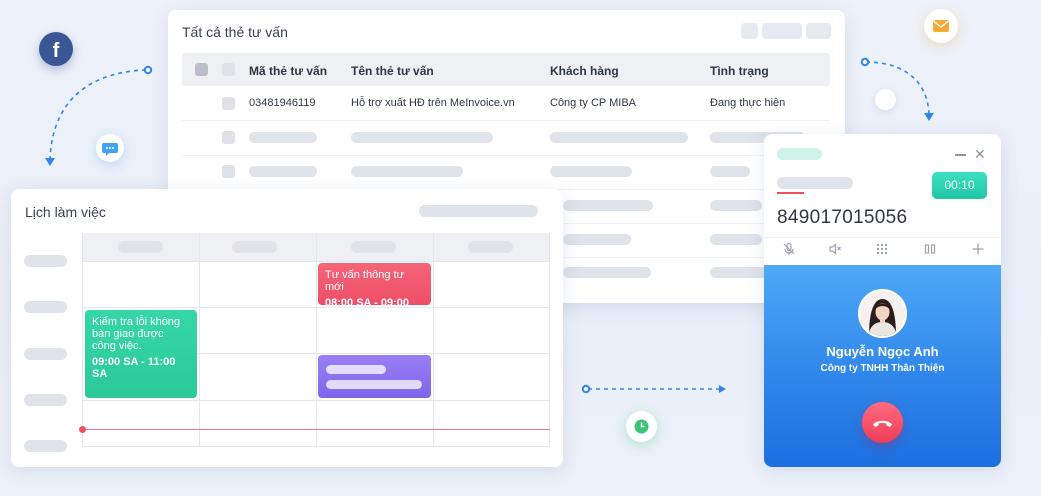  I want to click on caller-label-underline, so click(790, 193).